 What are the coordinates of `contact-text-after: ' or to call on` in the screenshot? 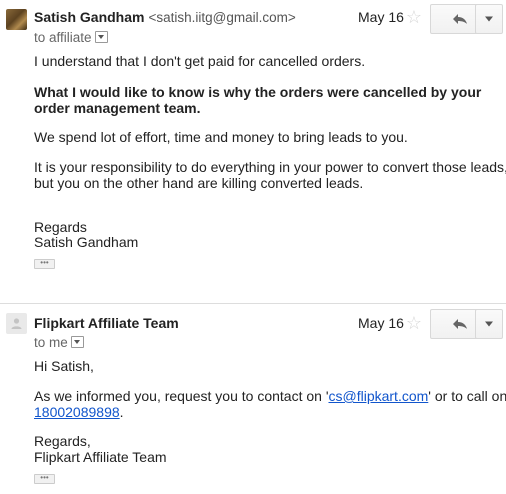 It's located at (467, 396).